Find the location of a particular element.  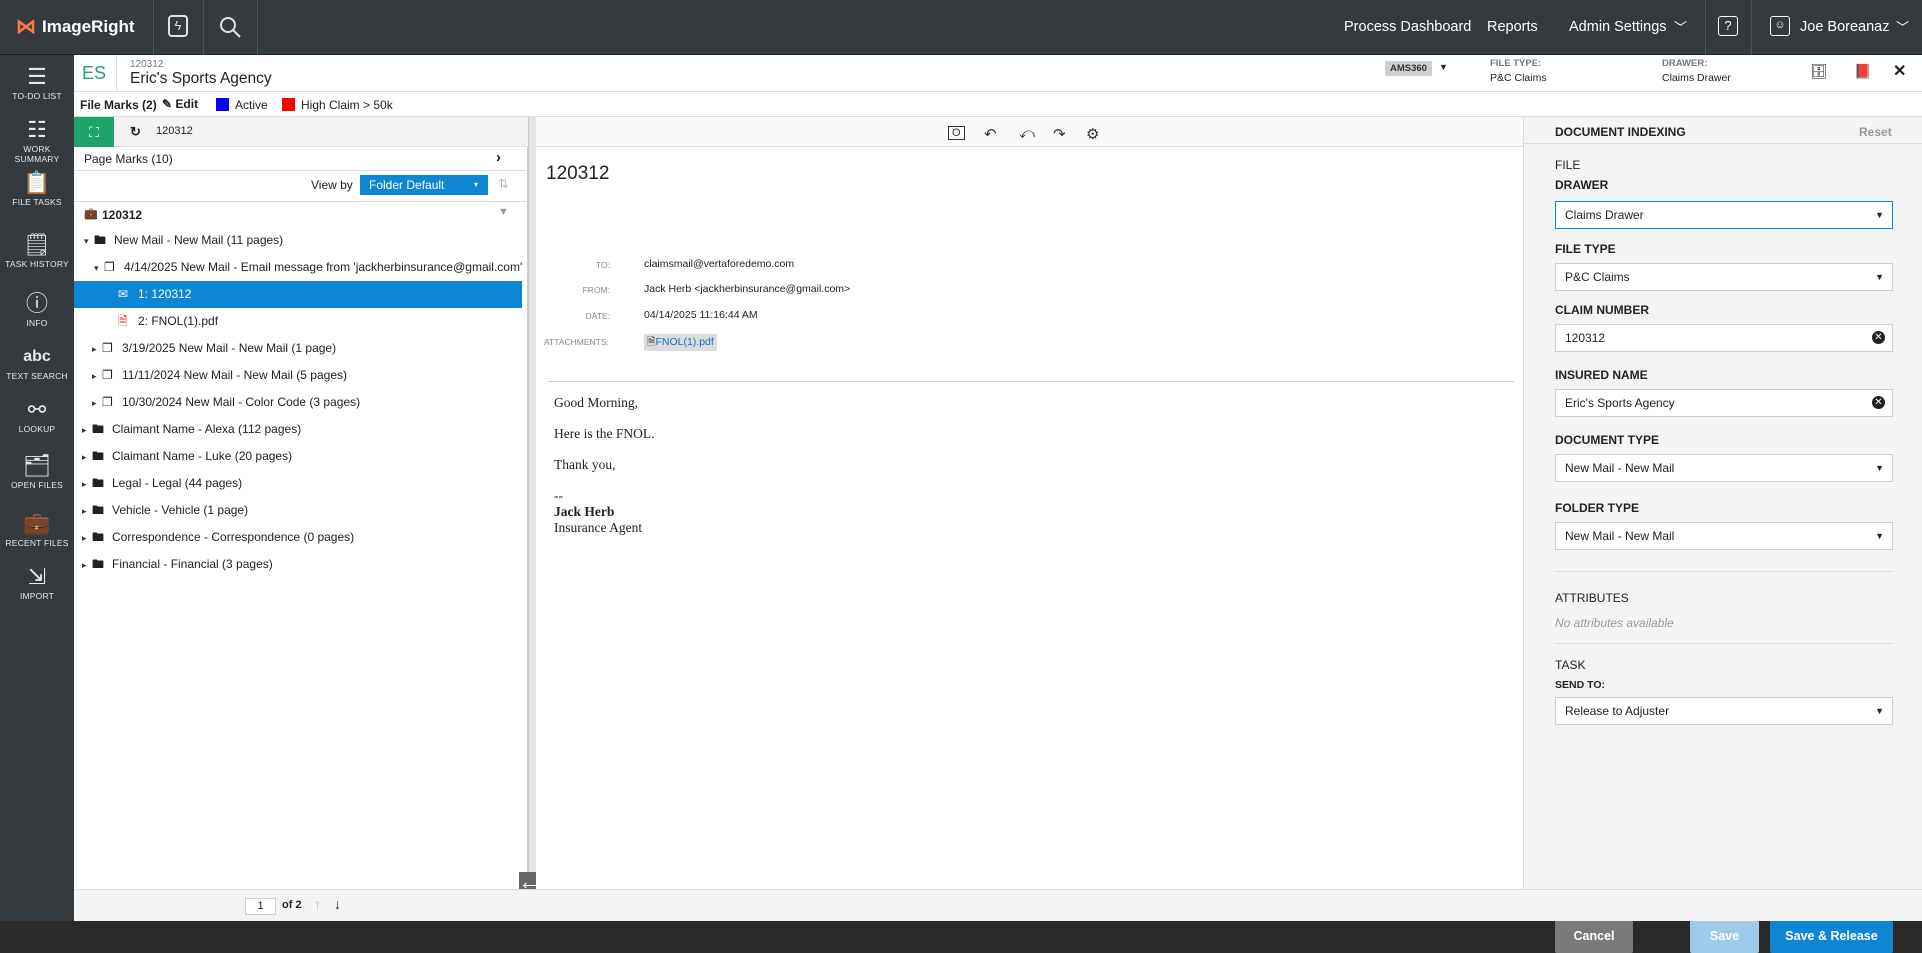

pencil-icon: ✎ is located at coordinates (167, 104).